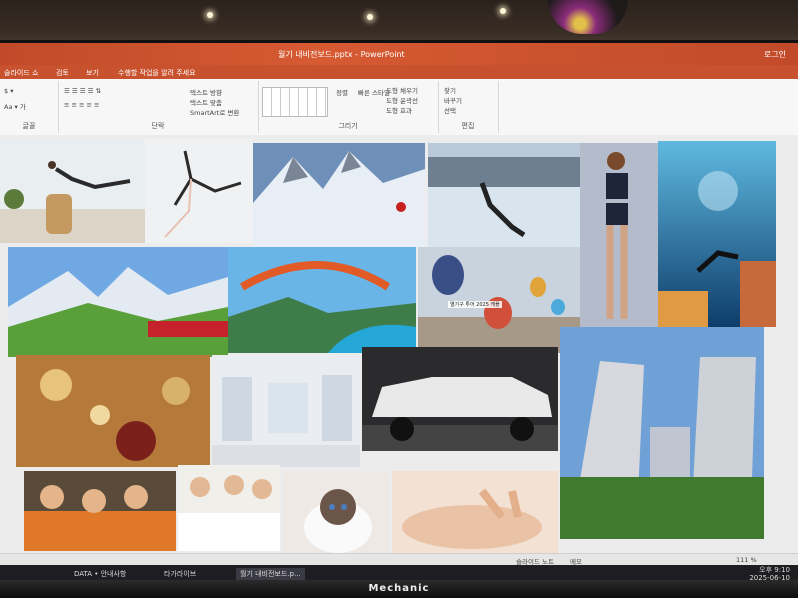  Describe the element at coordinates (662, 433) in the screenshot. I see `skyscrapers-image` at that location.